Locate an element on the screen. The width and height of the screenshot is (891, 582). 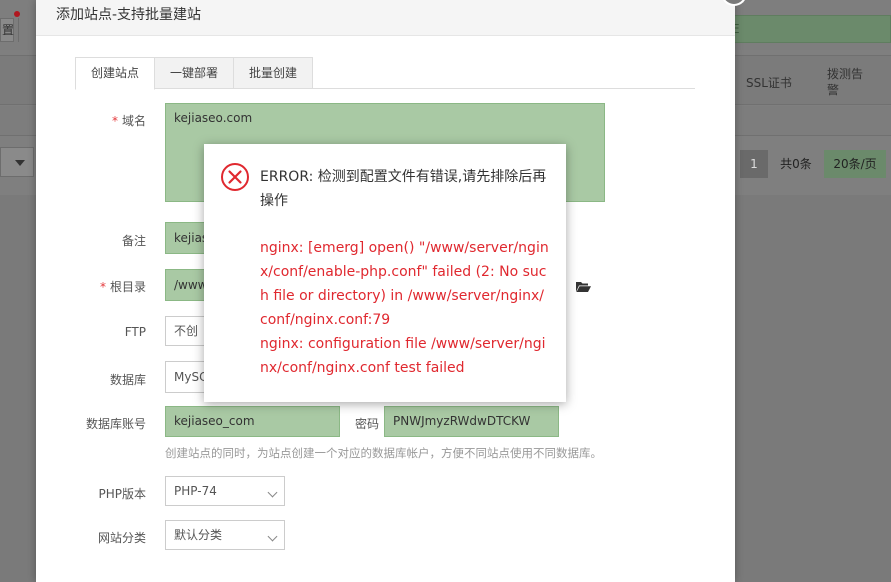
category-label: 网站分类 is located at coordinates (121, 538).